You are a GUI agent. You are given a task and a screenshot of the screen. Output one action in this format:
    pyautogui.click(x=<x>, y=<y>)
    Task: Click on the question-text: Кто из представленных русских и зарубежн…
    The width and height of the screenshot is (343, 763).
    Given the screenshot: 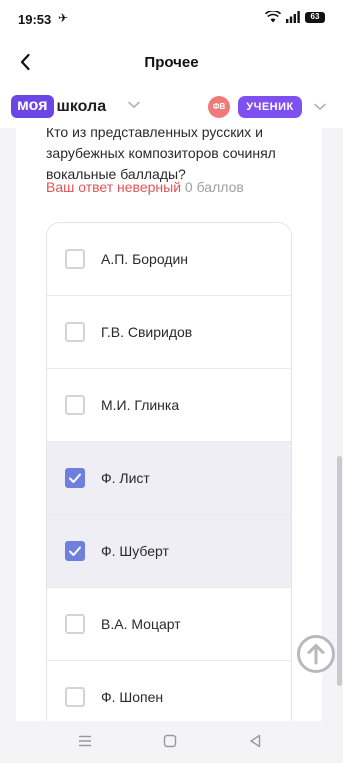 What is the action you would take?
    pyautogui.click(x=161, y=155)
    